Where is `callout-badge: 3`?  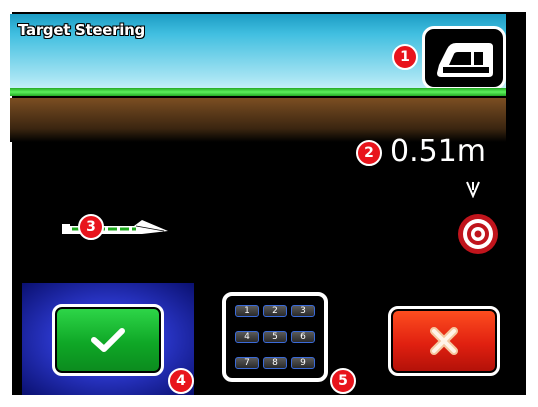 callout-badge: 3 is located at coordinates (91, 227).